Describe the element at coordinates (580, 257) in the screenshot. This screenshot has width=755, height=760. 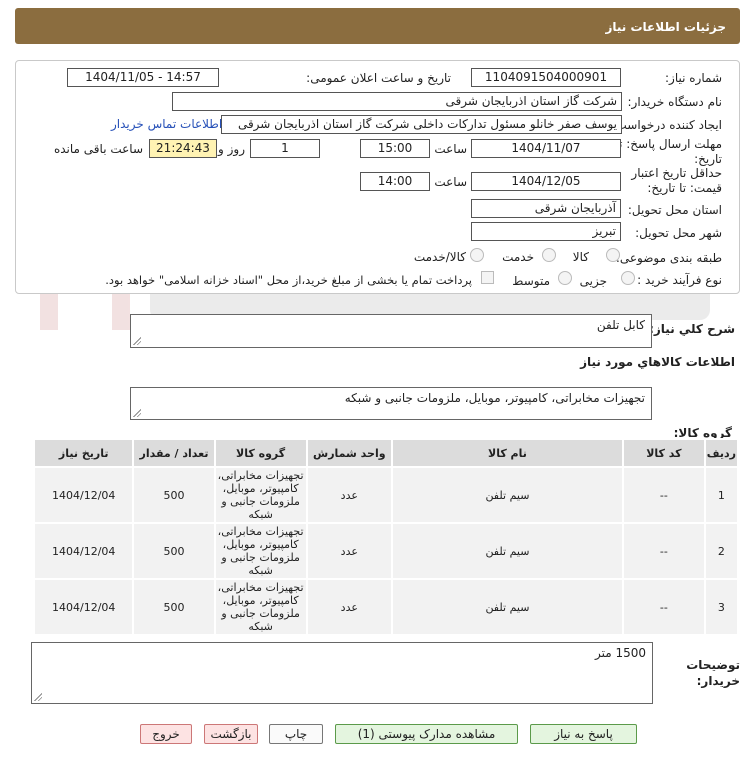
I see `category-option-goods: کالا` at that location.